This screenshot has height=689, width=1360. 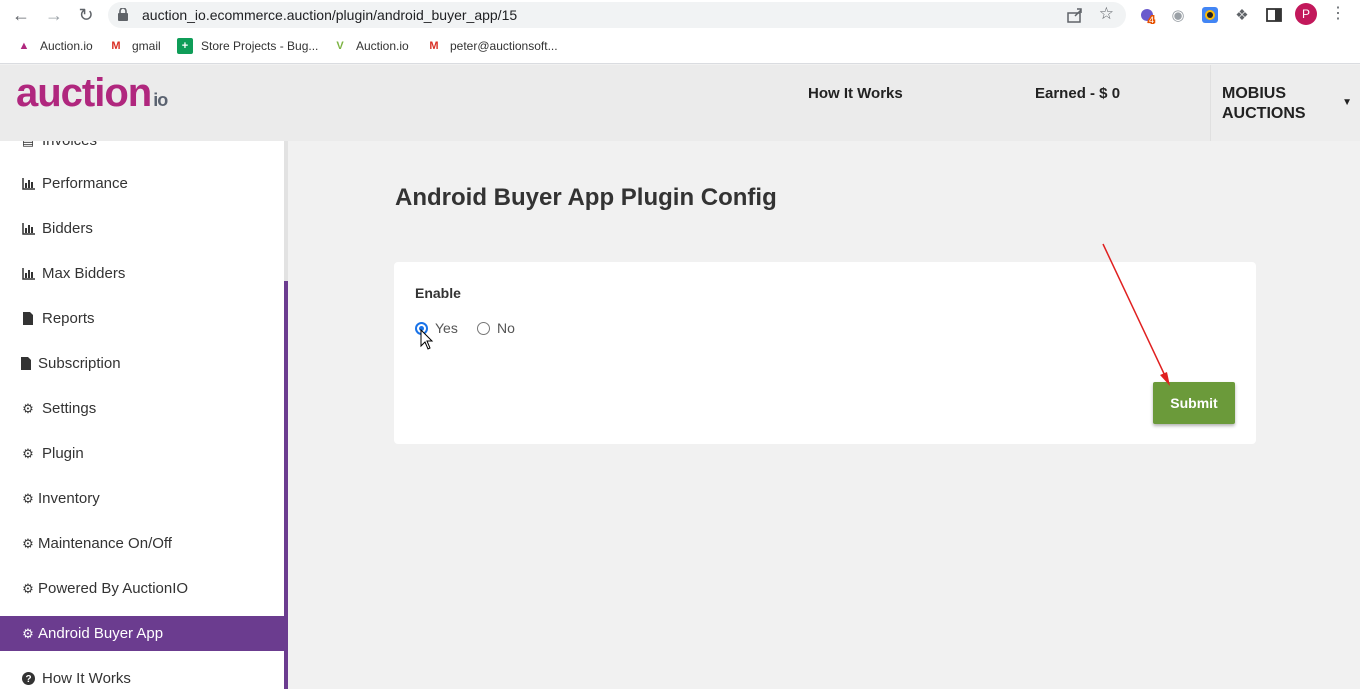 What do you see at coordinates (54, 15) in the screenshot?
I see `forward-icon: →` at bounding box center [54, 15].